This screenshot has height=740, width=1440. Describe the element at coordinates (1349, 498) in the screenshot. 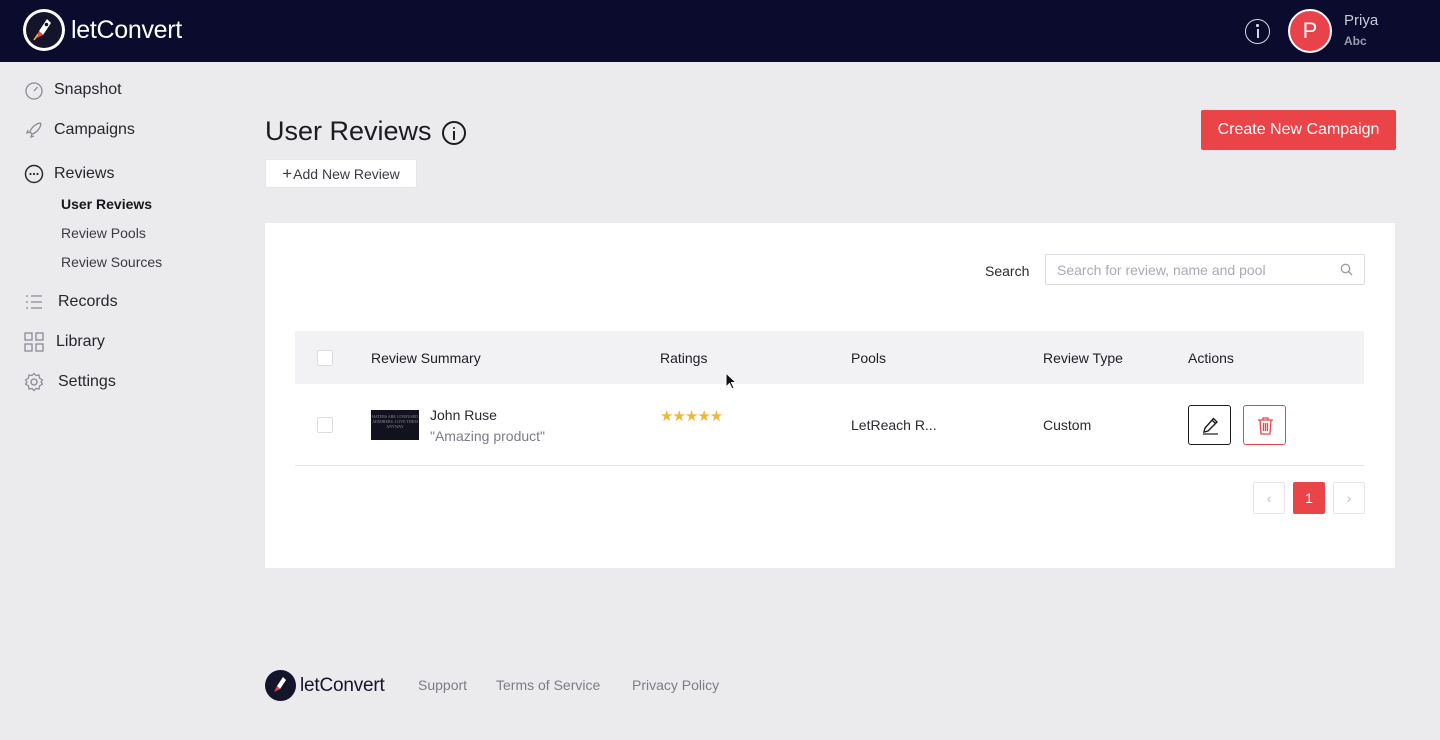

I see `pagination-next-button: ›` at that location.